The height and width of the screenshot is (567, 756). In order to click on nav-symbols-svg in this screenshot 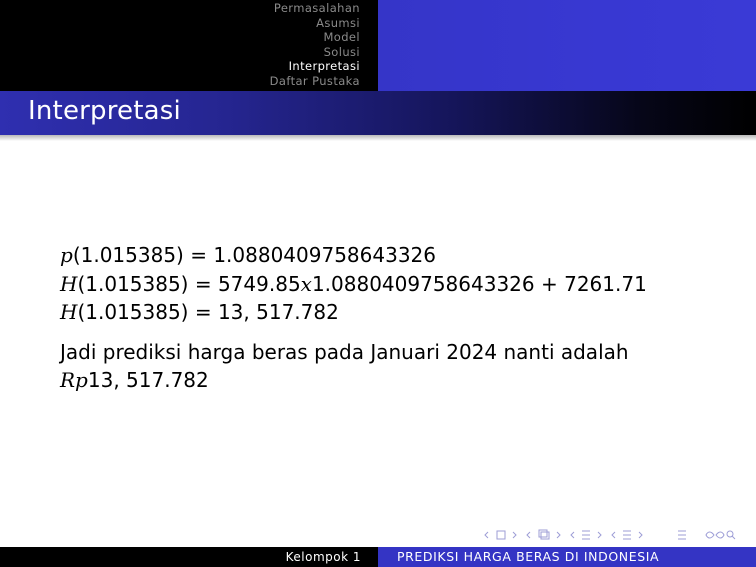, I will do `click(610, 534)`.